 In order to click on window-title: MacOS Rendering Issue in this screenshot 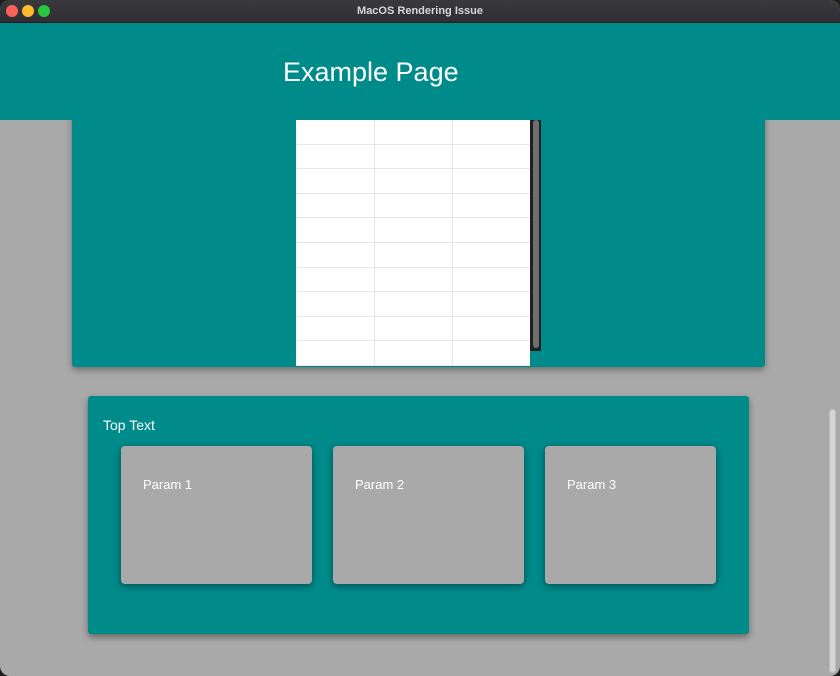, I will do `click(420, 11)`.